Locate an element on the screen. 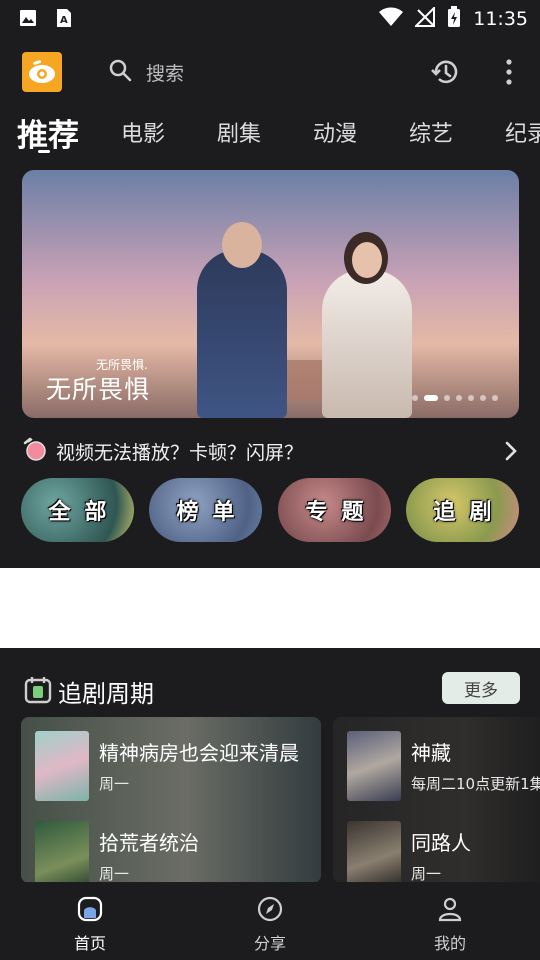 The height and width of the screenshot is (960, 540). nav-profile-label: 我的 is located at coordinates (449, 943).